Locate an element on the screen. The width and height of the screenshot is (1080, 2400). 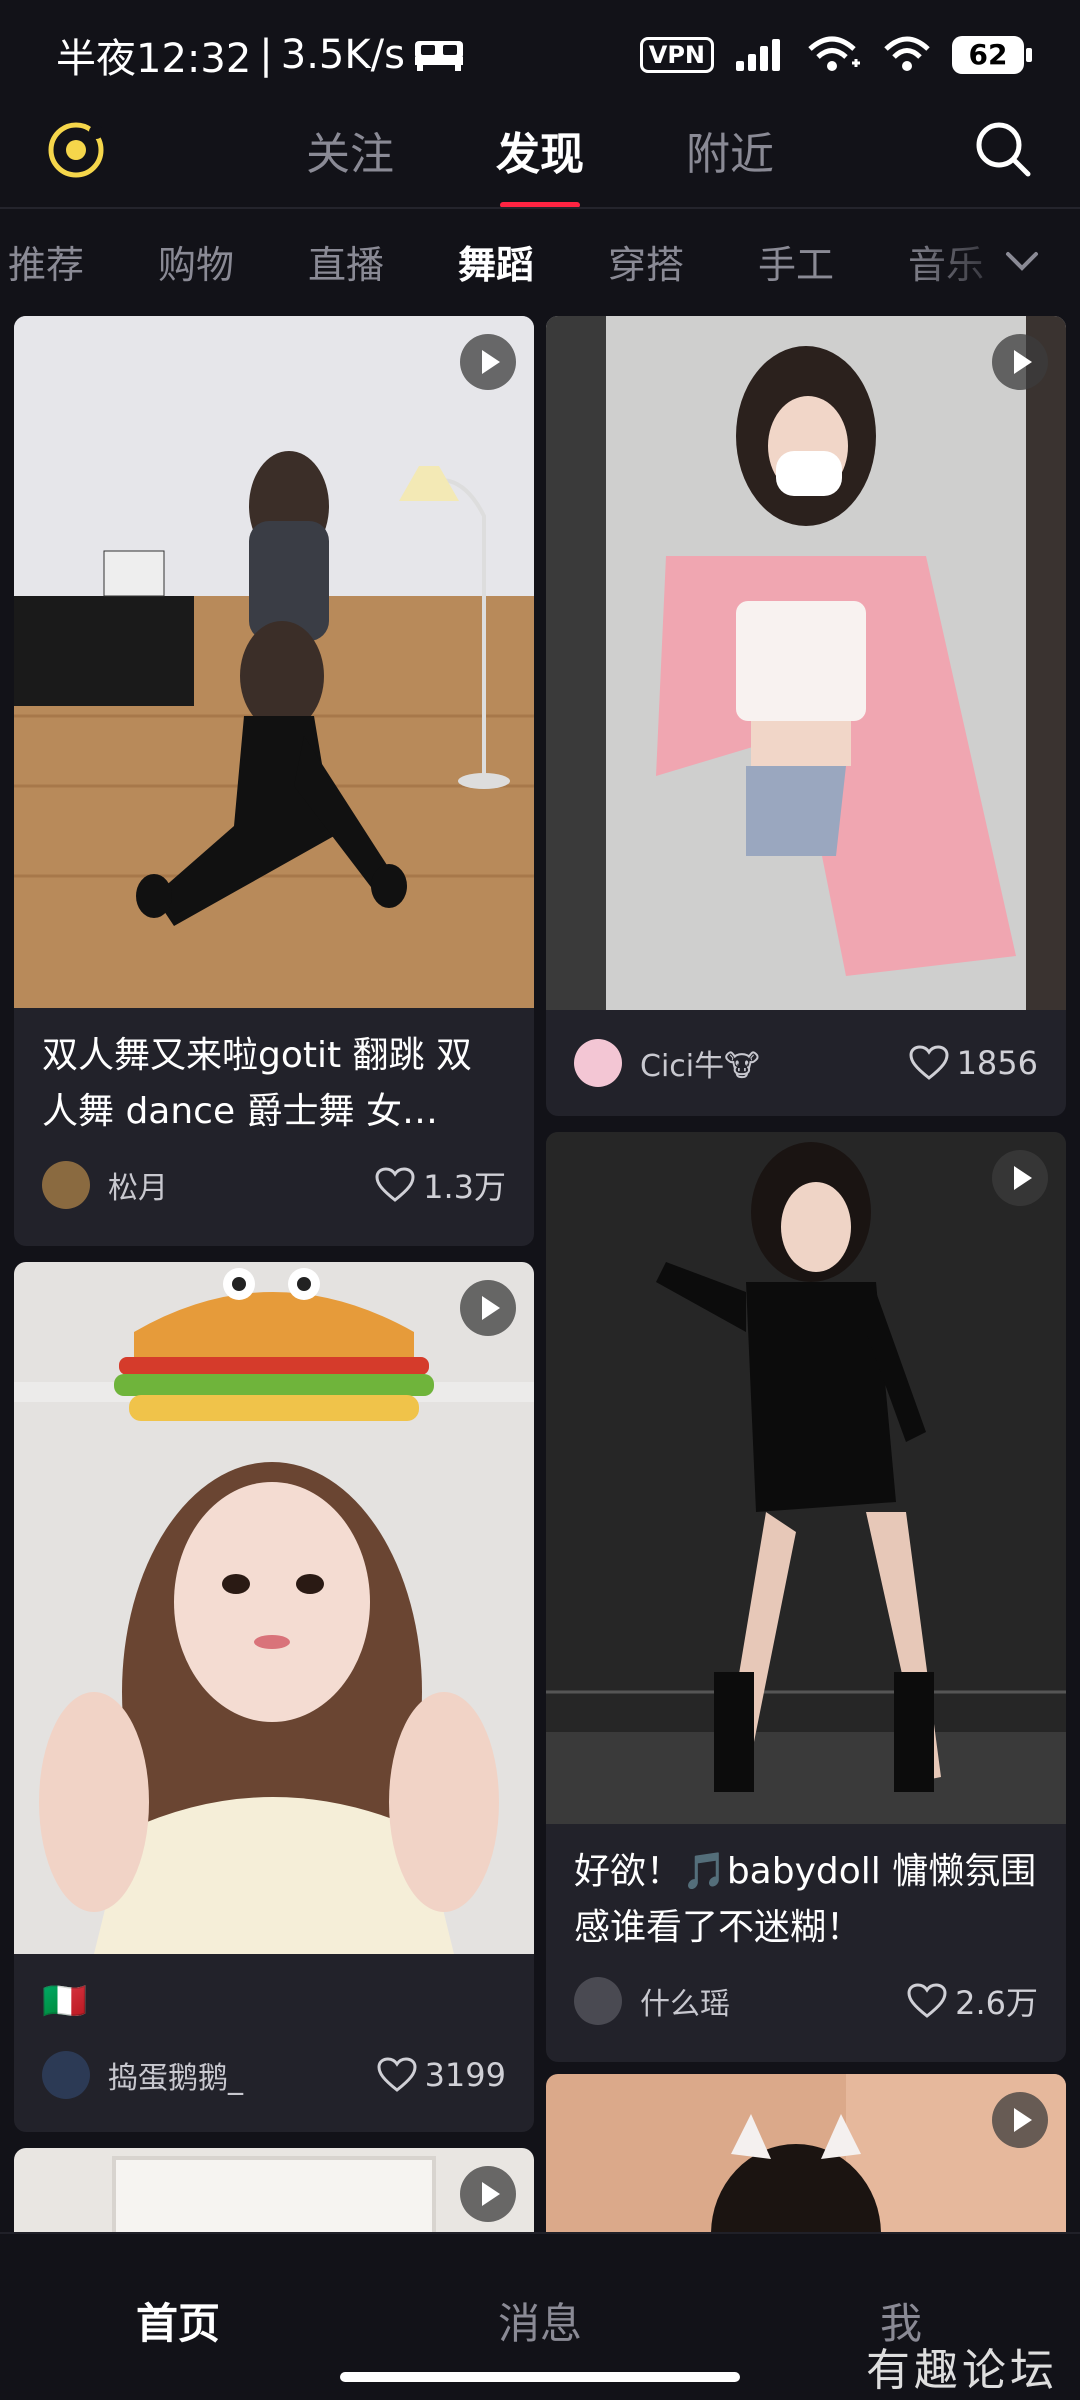
top-nav: 关注 发现 附近 is located at coordinates (540, 159).